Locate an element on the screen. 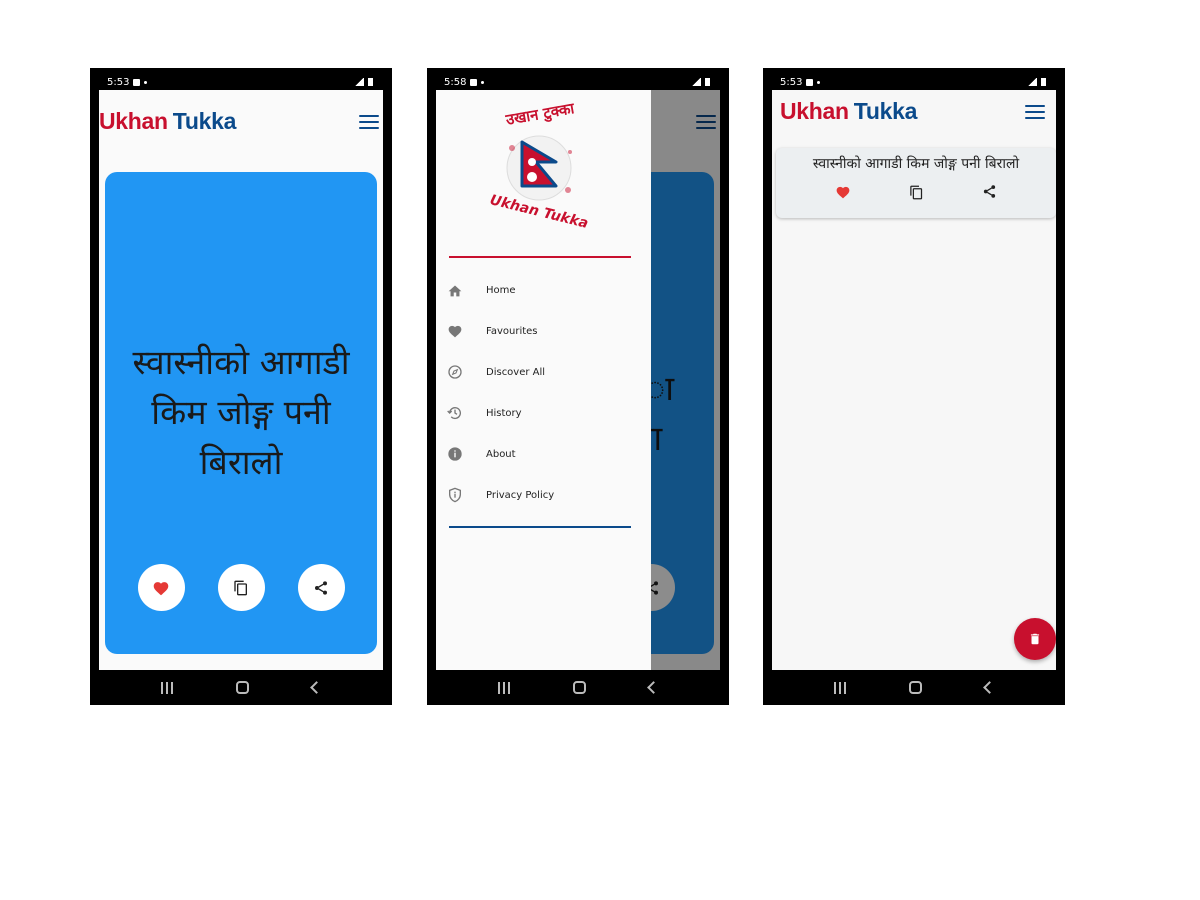  history-icon is located at coordinates (455, 413).